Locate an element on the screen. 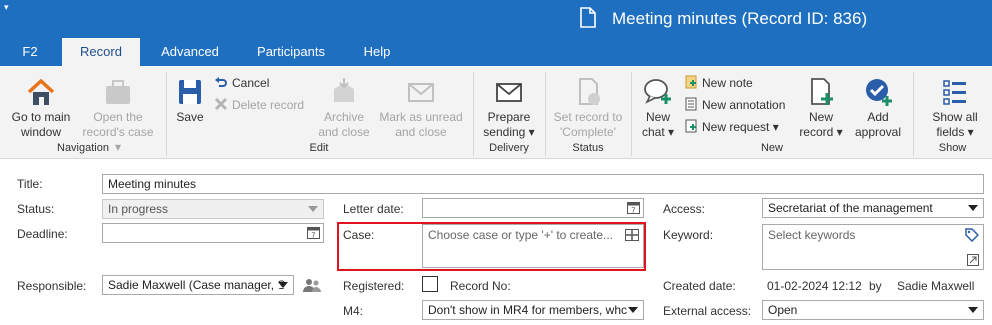 The height and width of the screenshot is (325, 992). access-select: Secretariat of the management is located at coordinates (873, 208).